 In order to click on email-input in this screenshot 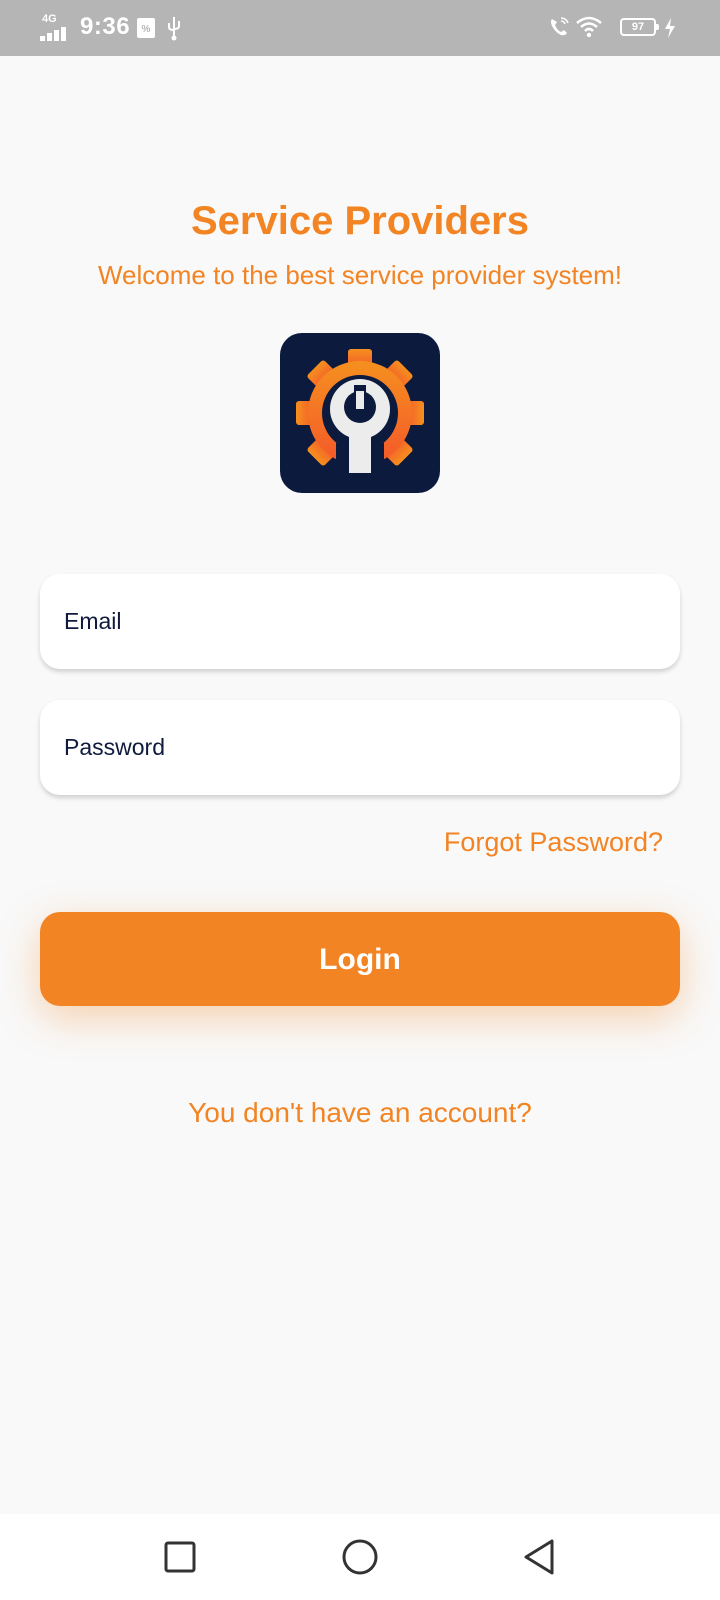, I will do `click(359, 621)`.